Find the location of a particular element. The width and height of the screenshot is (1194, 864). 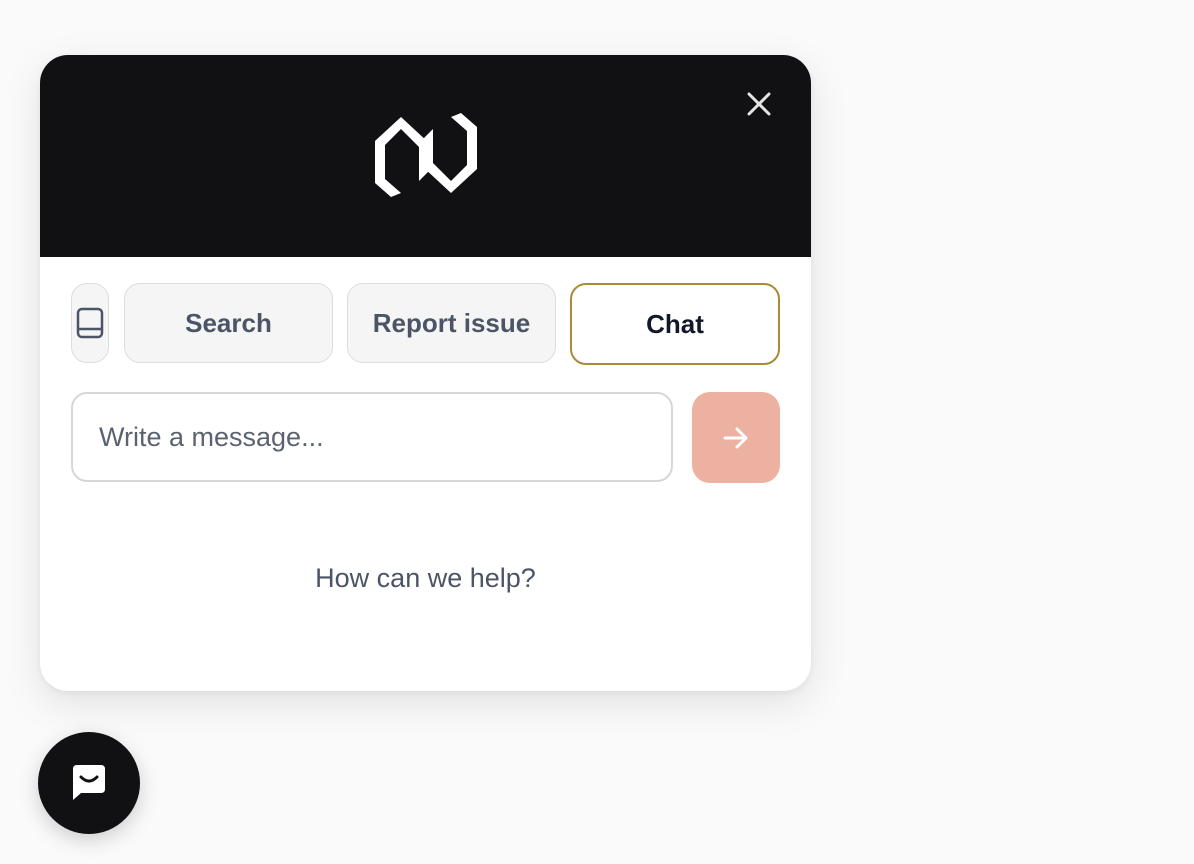

chat-launcher-button is located at coordinates (89, 783).